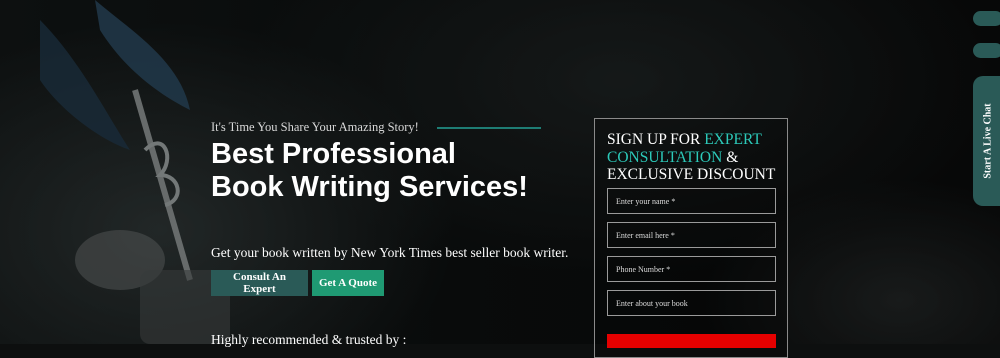 The height and width of the screenshot is (358, 1000). I want to click on name-input: Enter your name *, so click(691, 201).